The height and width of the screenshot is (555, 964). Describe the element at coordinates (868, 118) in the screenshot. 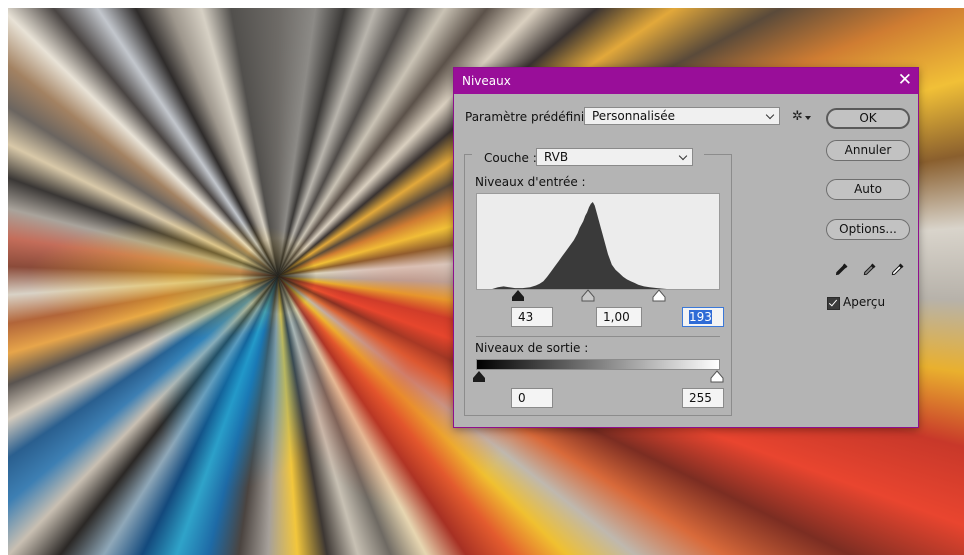

I see `ok-button: OK` at that location.